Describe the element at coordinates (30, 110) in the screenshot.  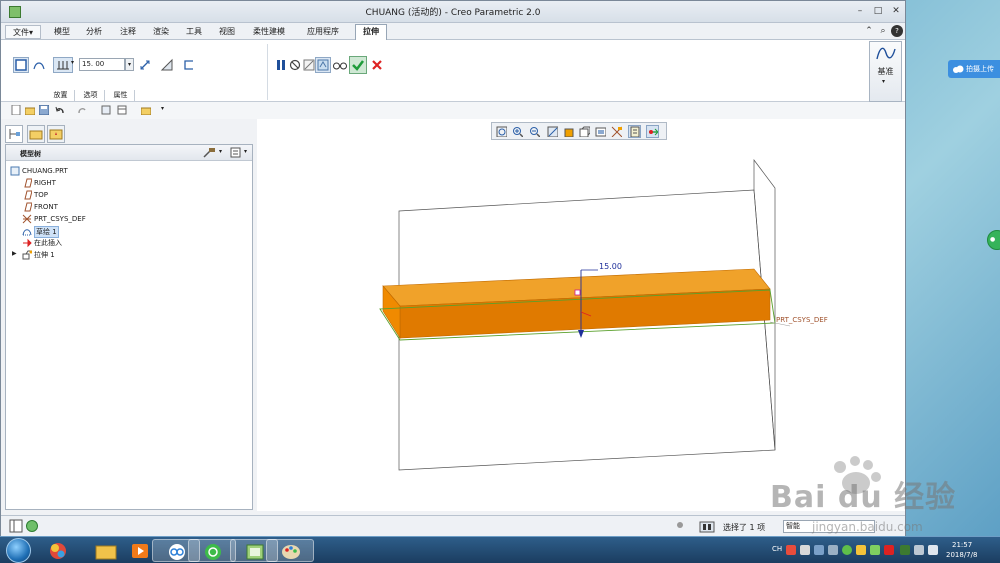
I see `open-file-icon` at that location.